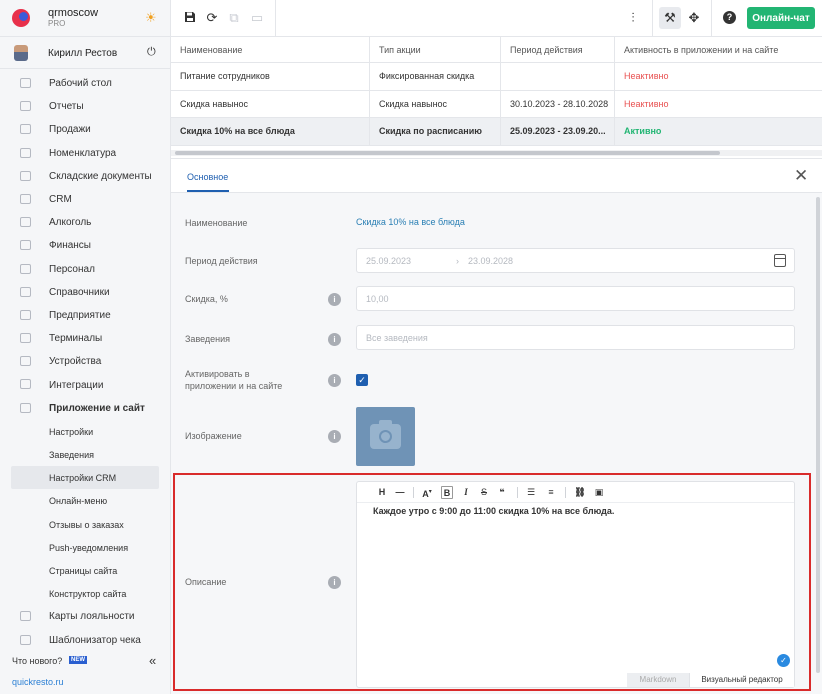 This screenshot has width=822, height=694. I want to click on scrollbar-thumb, so click(447, 153).